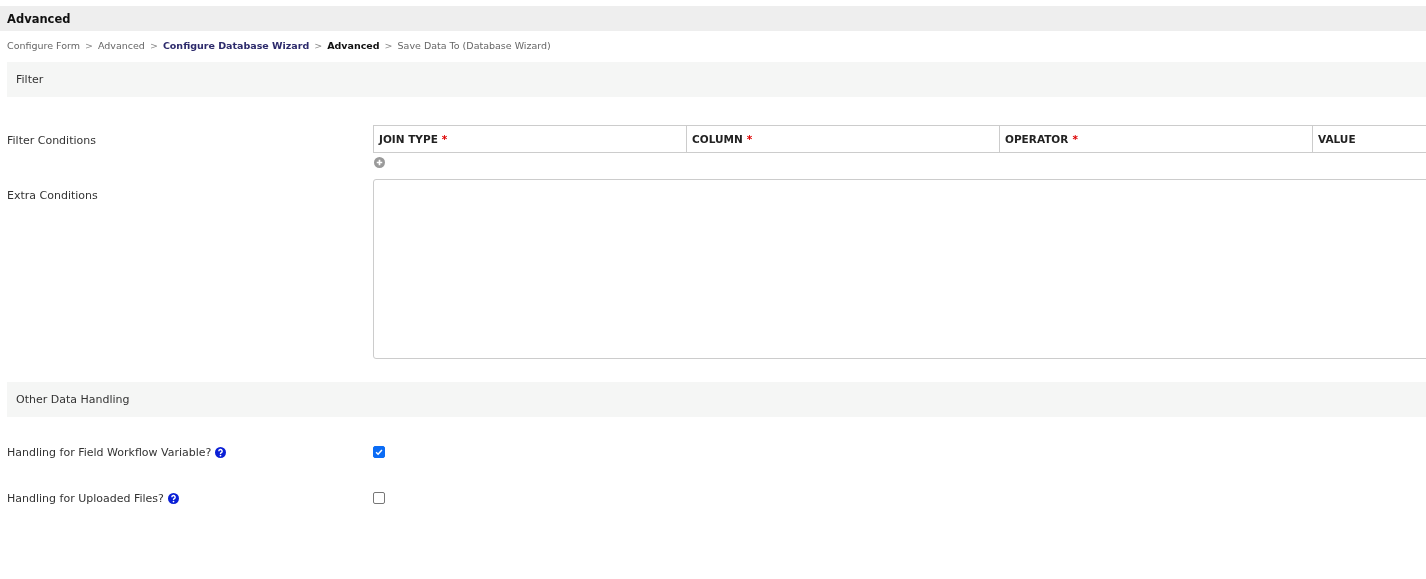 Image resolution: width=1426 pixels, height=579 pixels. What do you see at coordinates (1037, 139) in the screenshot?
I see `column-title: OPERATOR` at bounding box center [1037, 139].